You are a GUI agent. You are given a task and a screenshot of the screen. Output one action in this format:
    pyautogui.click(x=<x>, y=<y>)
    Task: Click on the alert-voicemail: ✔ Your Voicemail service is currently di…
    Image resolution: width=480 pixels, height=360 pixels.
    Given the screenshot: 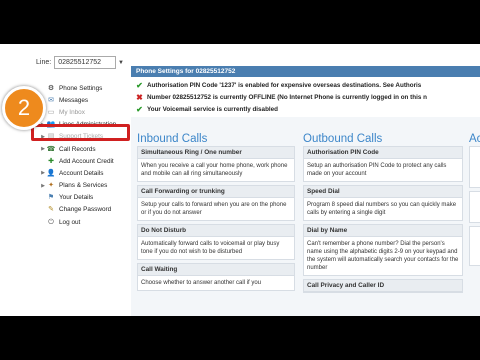 What is the action you would take?
    pyautogui.click(x=307, y=109)
    